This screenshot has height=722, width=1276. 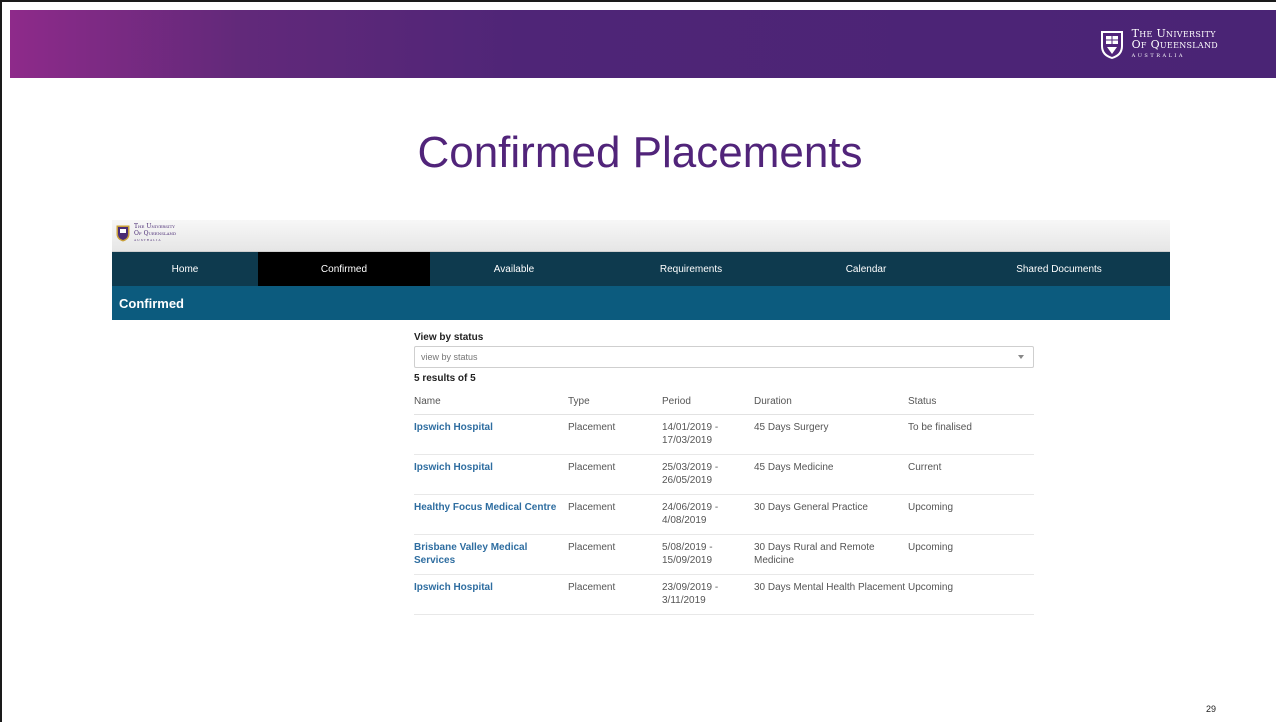 I want to click on uq-logo: The University Of Queensland AUSTRALIA, so click(x=1159, y=45).